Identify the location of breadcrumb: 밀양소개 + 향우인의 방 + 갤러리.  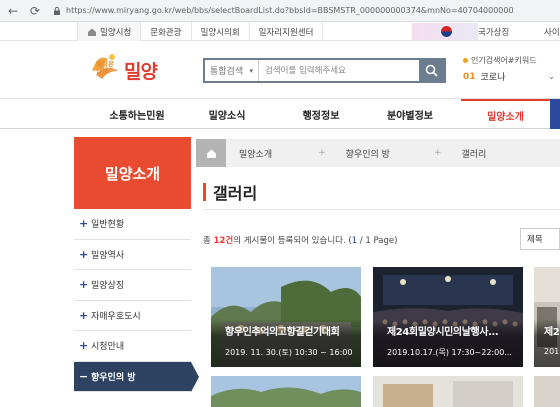
(378, 153).